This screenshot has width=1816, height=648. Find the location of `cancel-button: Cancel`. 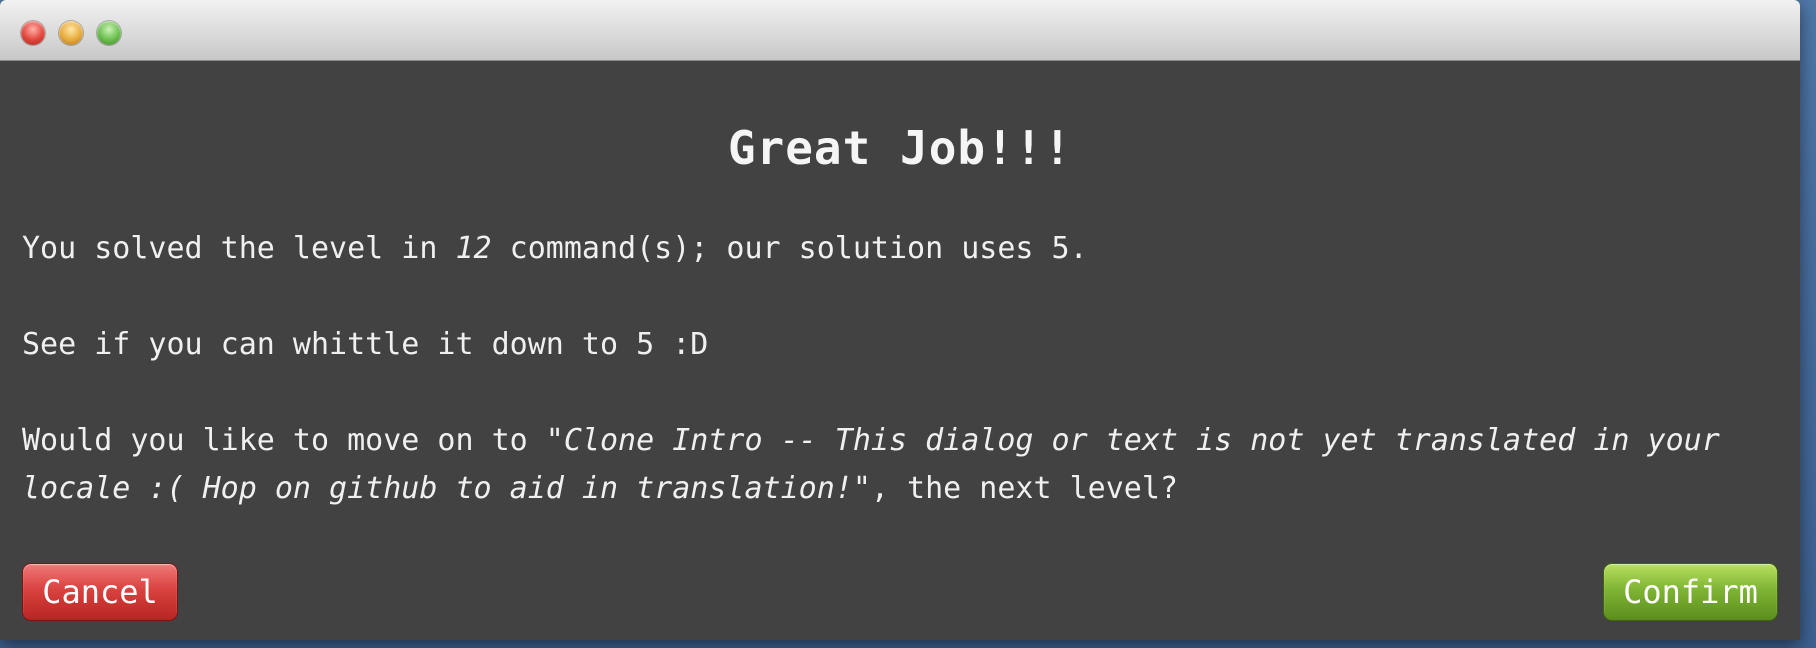

cancel-button: Cancel is located at coordinates (100, 592).